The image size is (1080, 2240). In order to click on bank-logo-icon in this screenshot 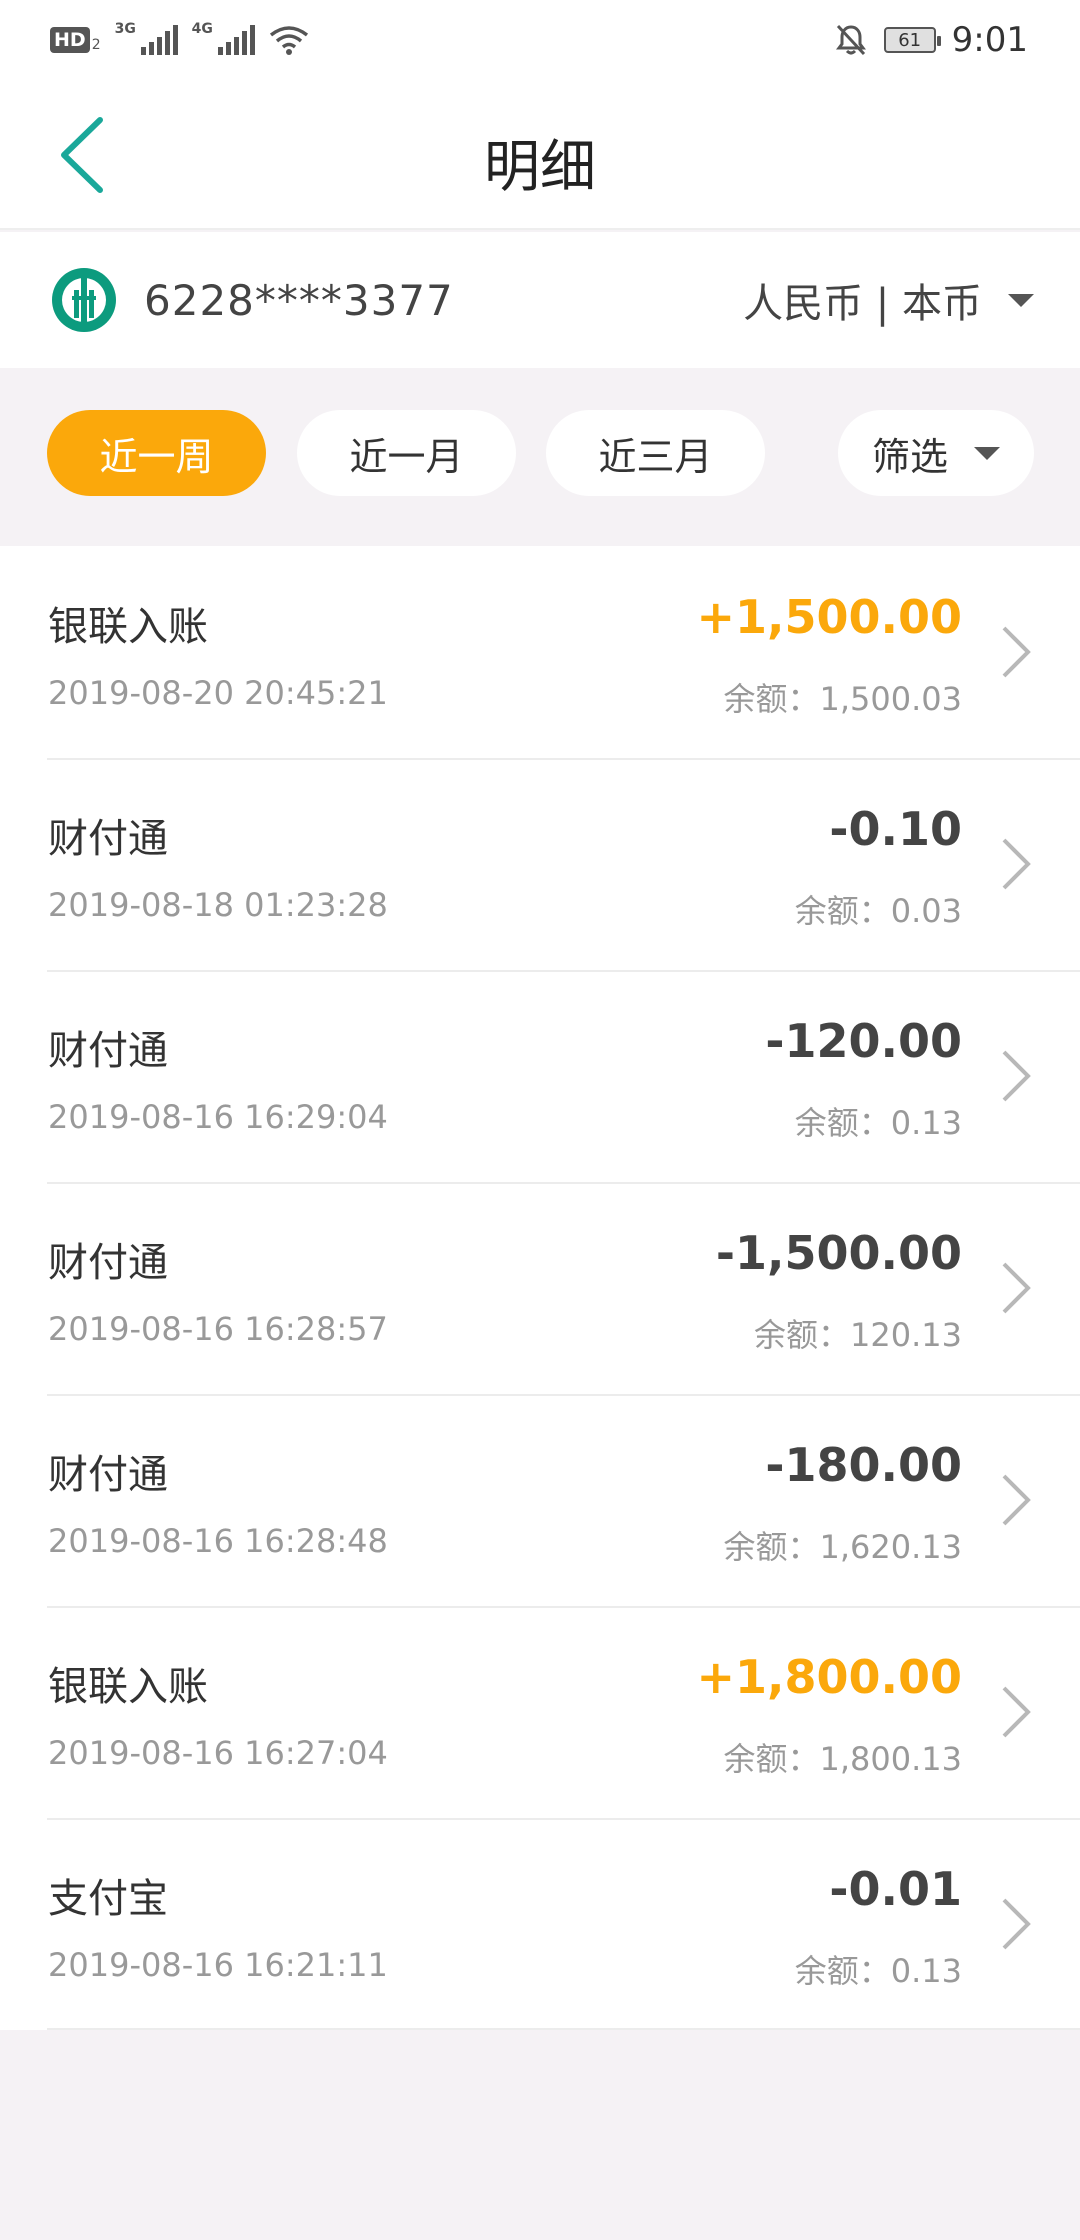, I will do `click(84, 300)`.